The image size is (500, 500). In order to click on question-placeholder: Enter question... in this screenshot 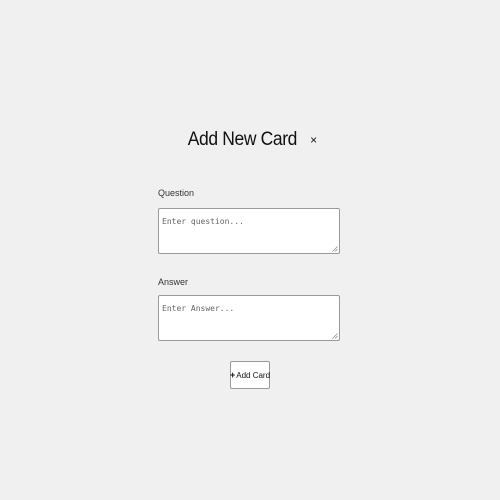, I will do `click(203, 221)`.